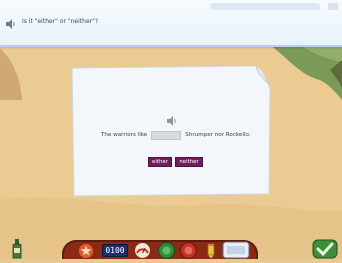  I want to click on sentence-end: Shrumper nor Rockello., so click(218, 135).